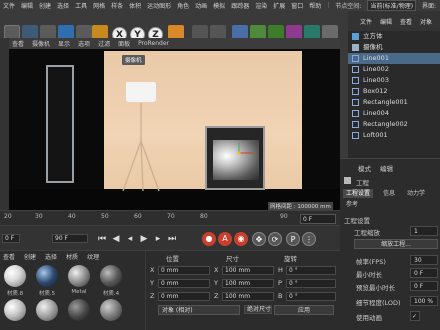  I want to click on object-row-camera: 摄像机, so click(394, 47).